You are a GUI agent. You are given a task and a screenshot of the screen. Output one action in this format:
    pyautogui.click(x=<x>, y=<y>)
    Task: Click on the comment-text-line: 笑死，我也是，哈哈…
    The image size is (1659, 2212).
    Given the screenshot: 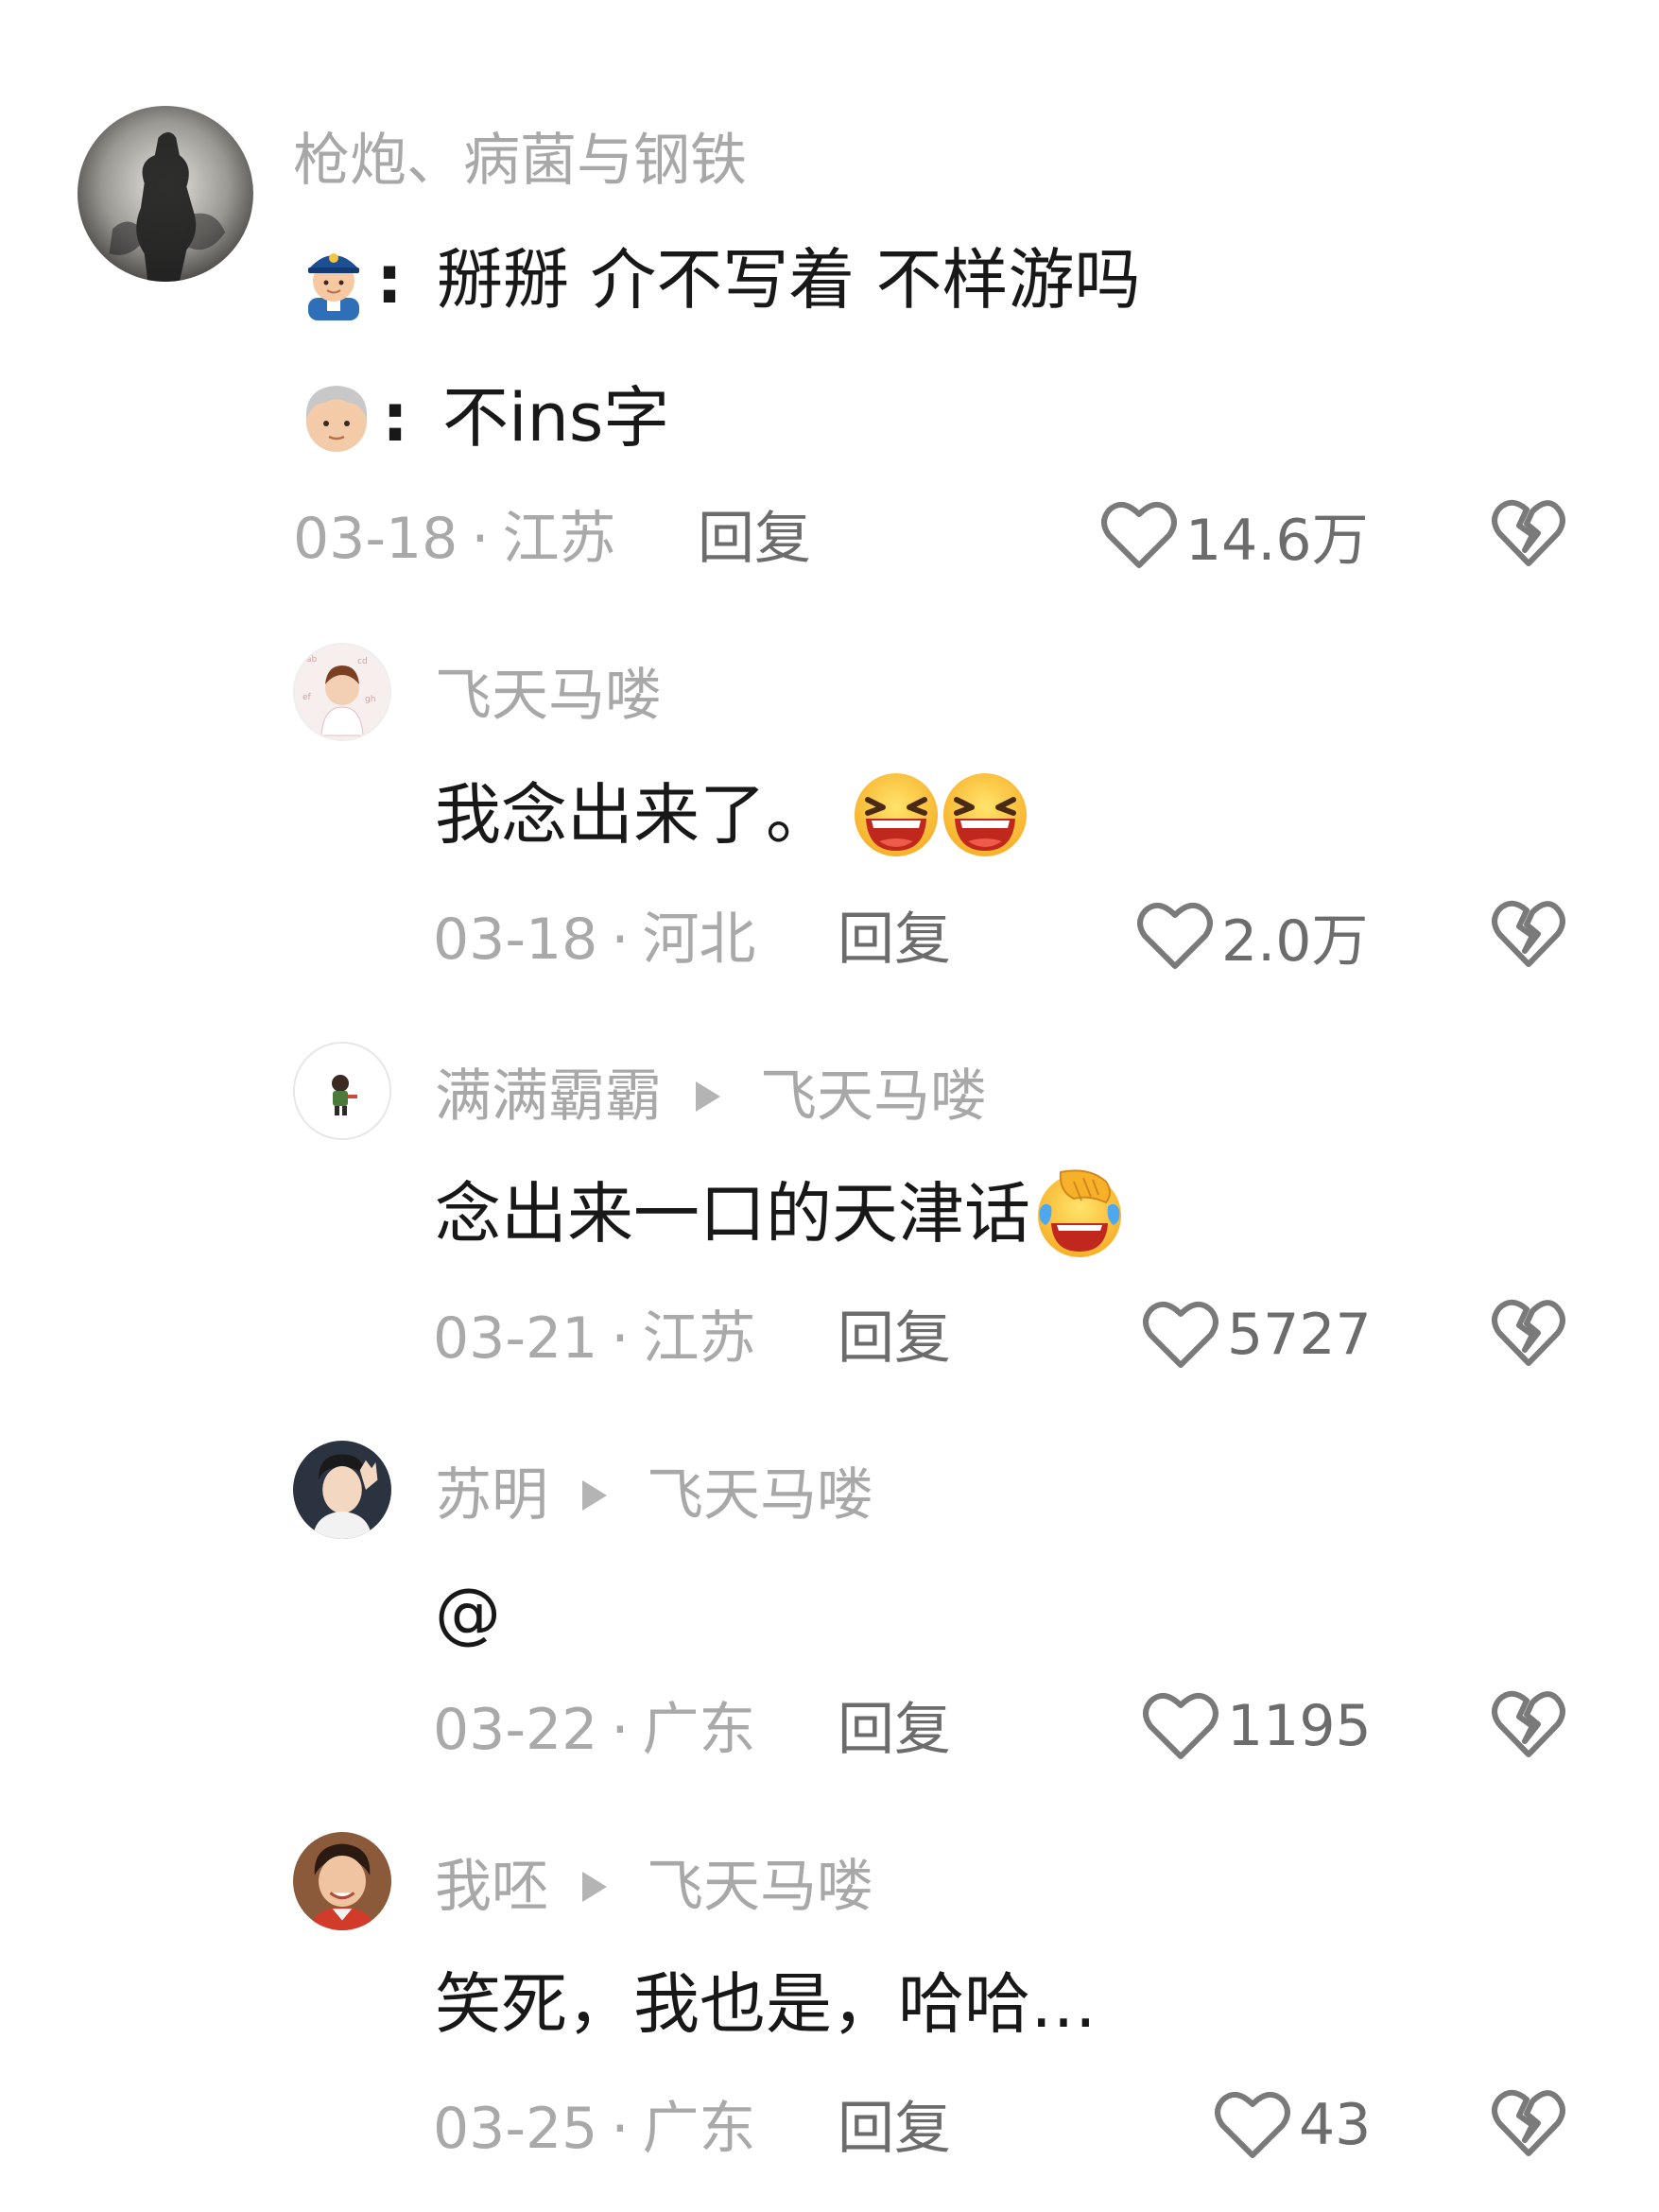 What is the action you would take?
    pyautogui.click(x=766, y=2004)
    